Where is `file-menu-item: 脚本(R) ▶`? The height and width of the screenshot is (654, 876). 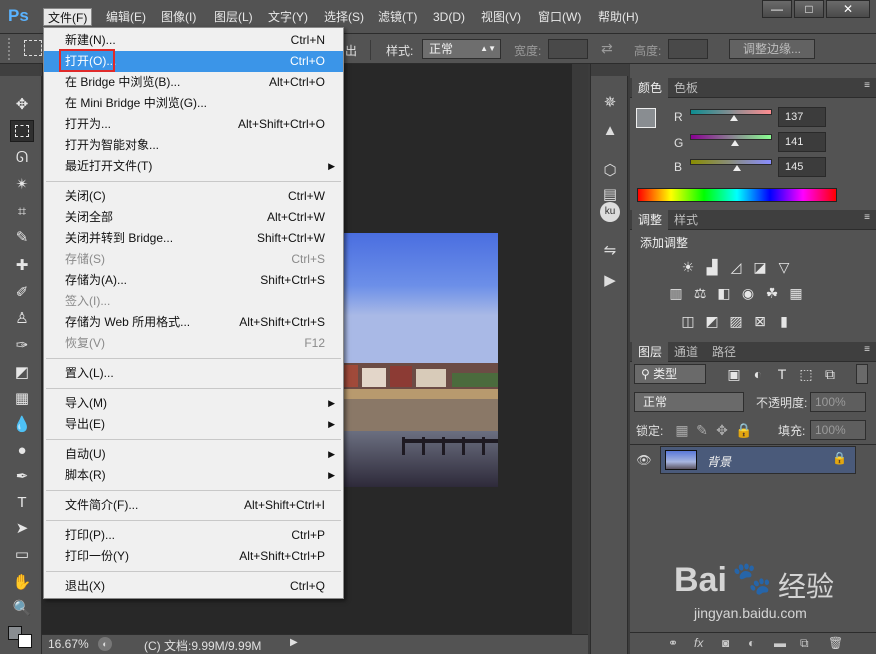
file-menu-item: 脚本(R) ▶ is located at coordinates (193, 475).